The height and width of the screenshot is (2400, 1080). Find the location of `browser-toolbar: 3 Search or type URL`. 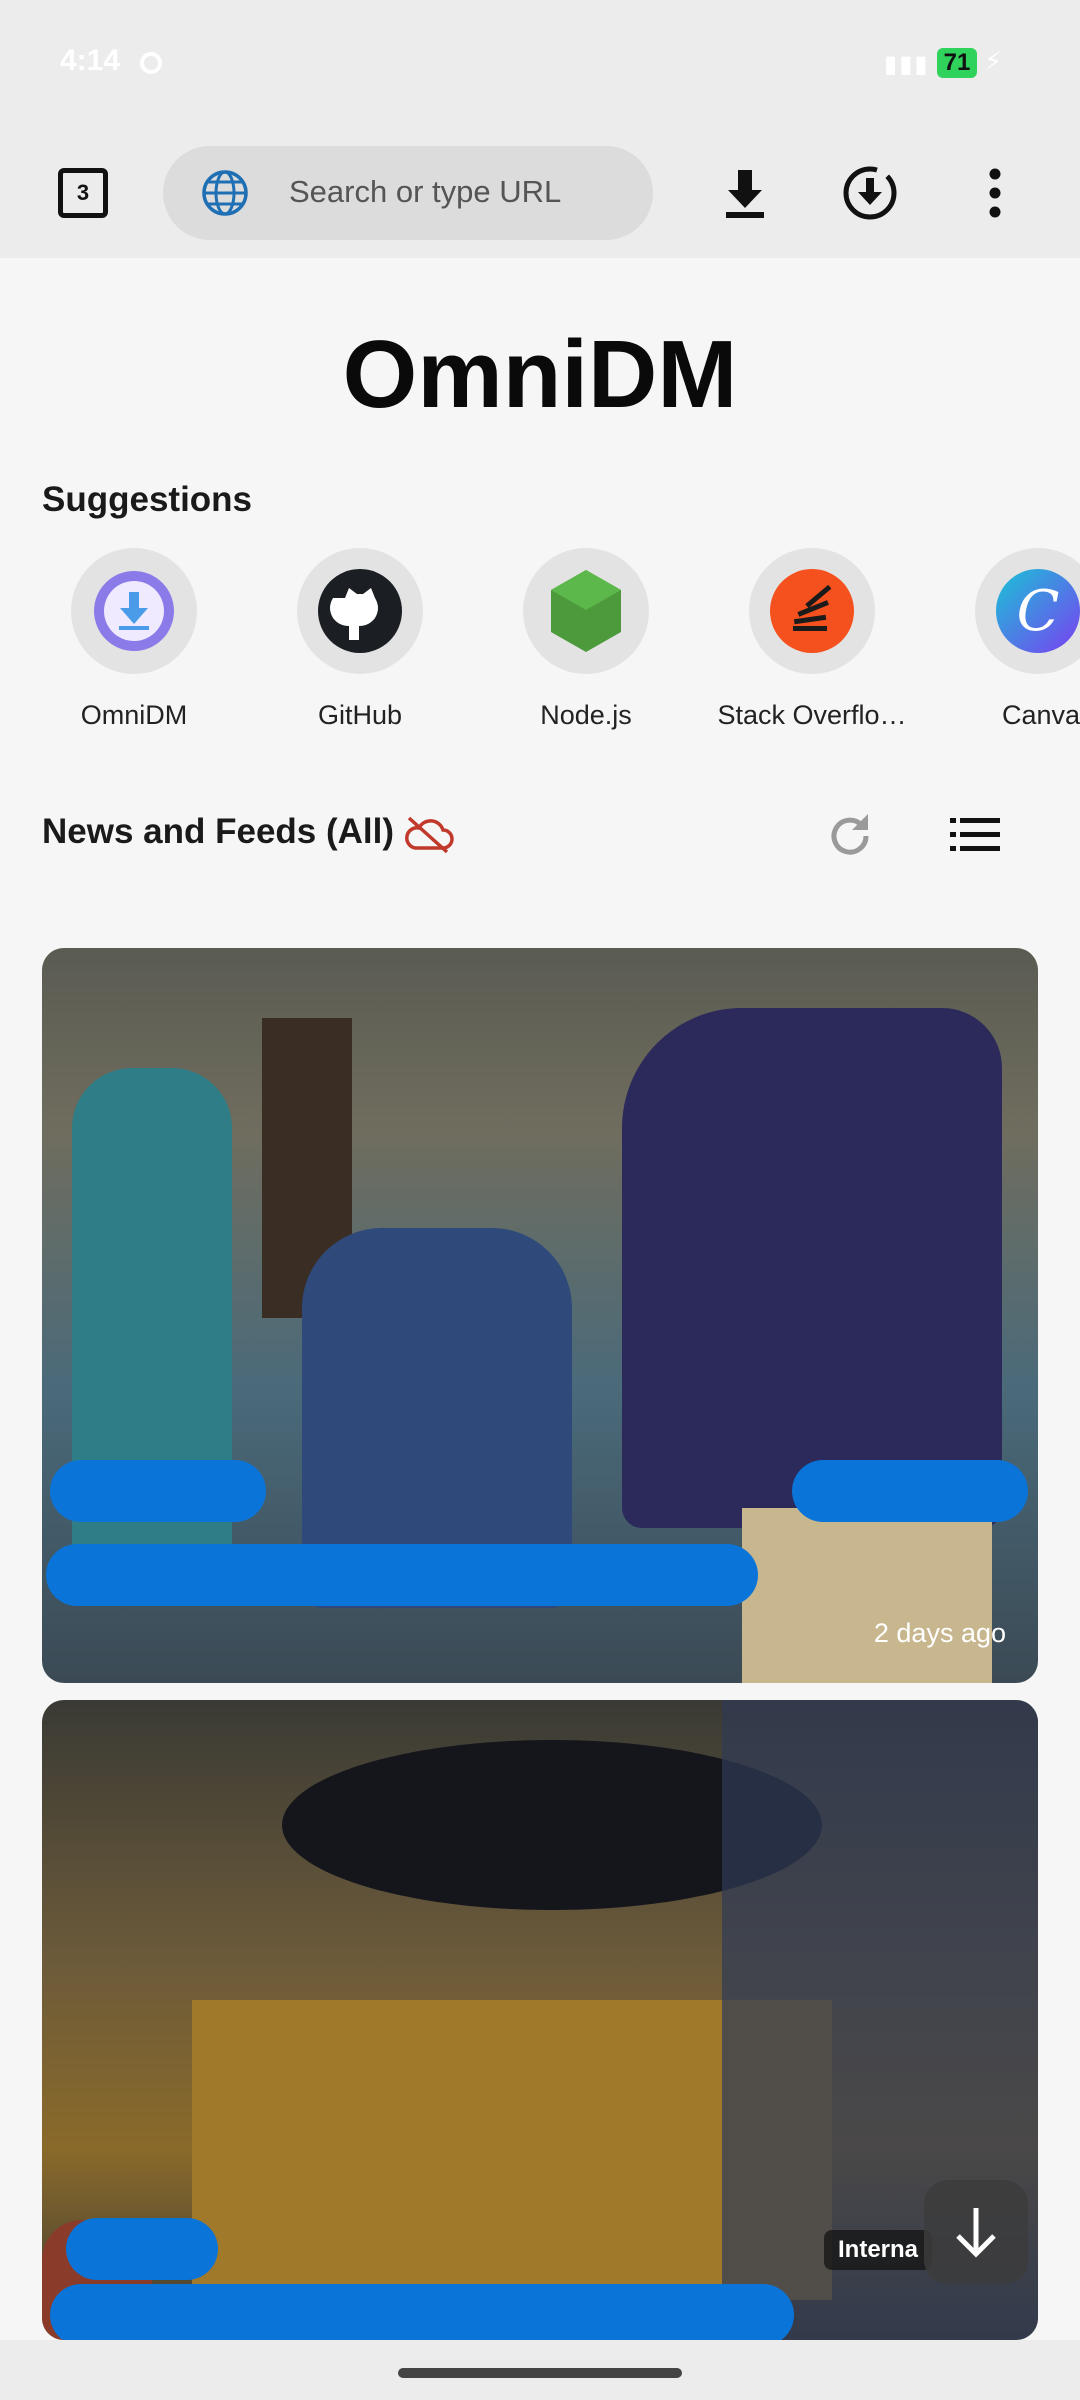

browser-toolbar: 3 Search or type URL is located at coordinates (540, 194).